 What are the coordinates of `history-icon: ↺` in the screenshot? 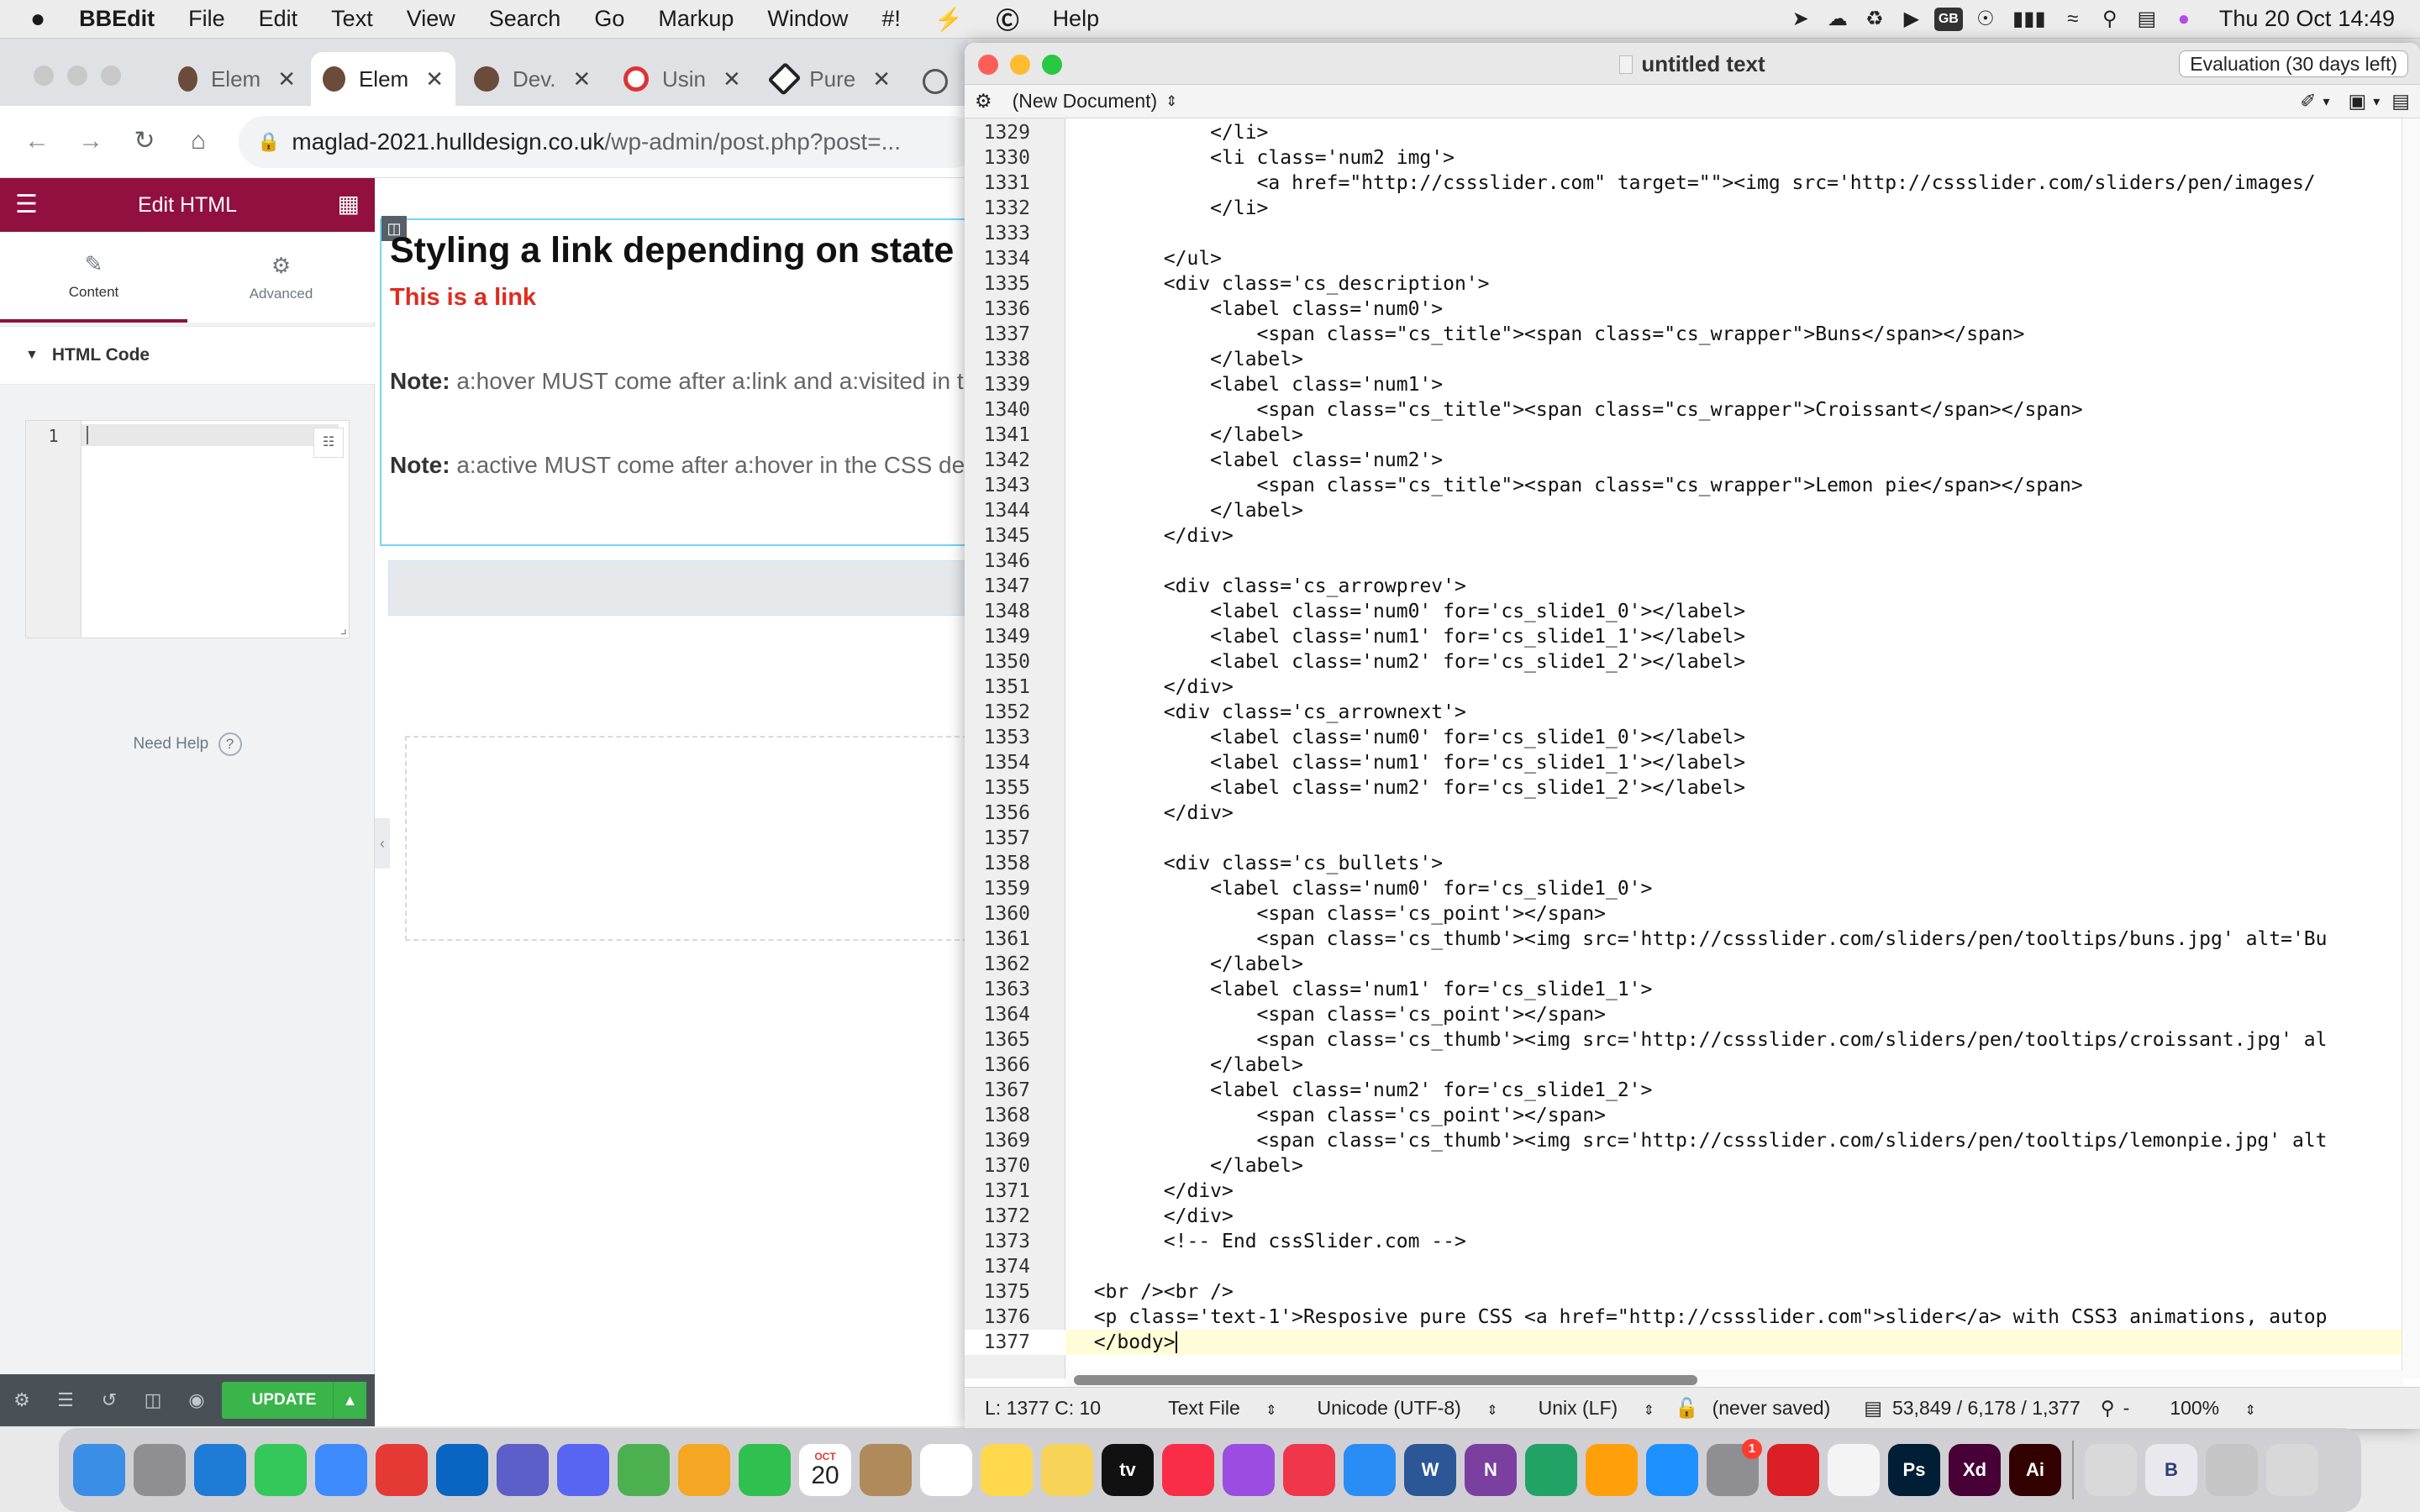 It's located at (109, 1400).